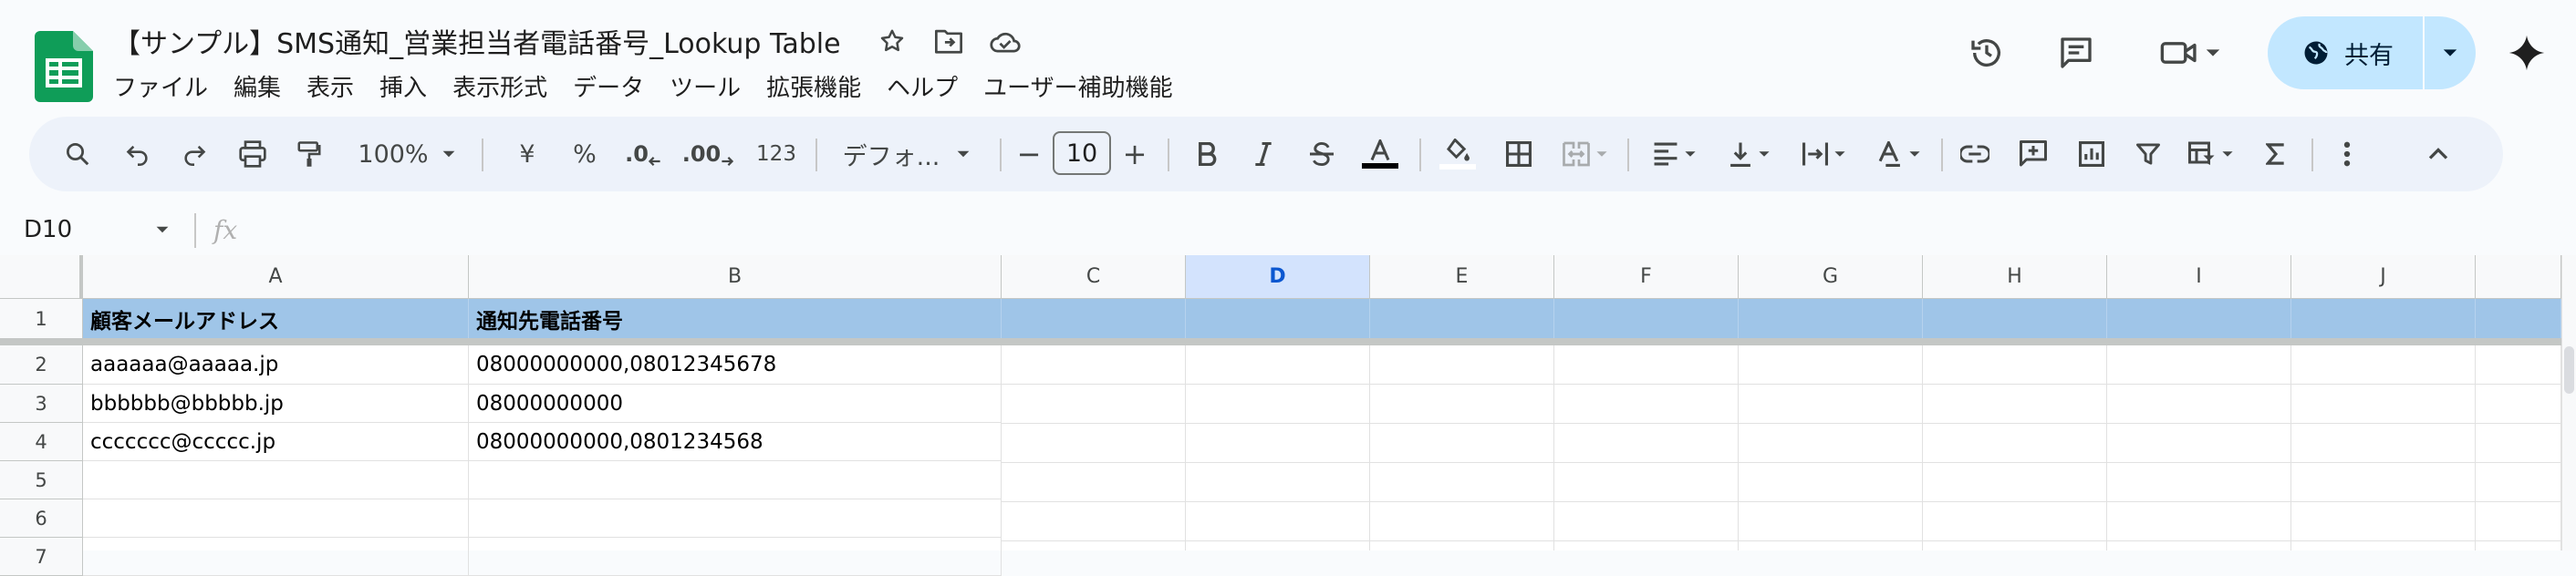 The height and width of the screenshot is (576, 2576). Describe the element at coordinates (194, 154) in the screenshot. I see `redo-icon` at that location.